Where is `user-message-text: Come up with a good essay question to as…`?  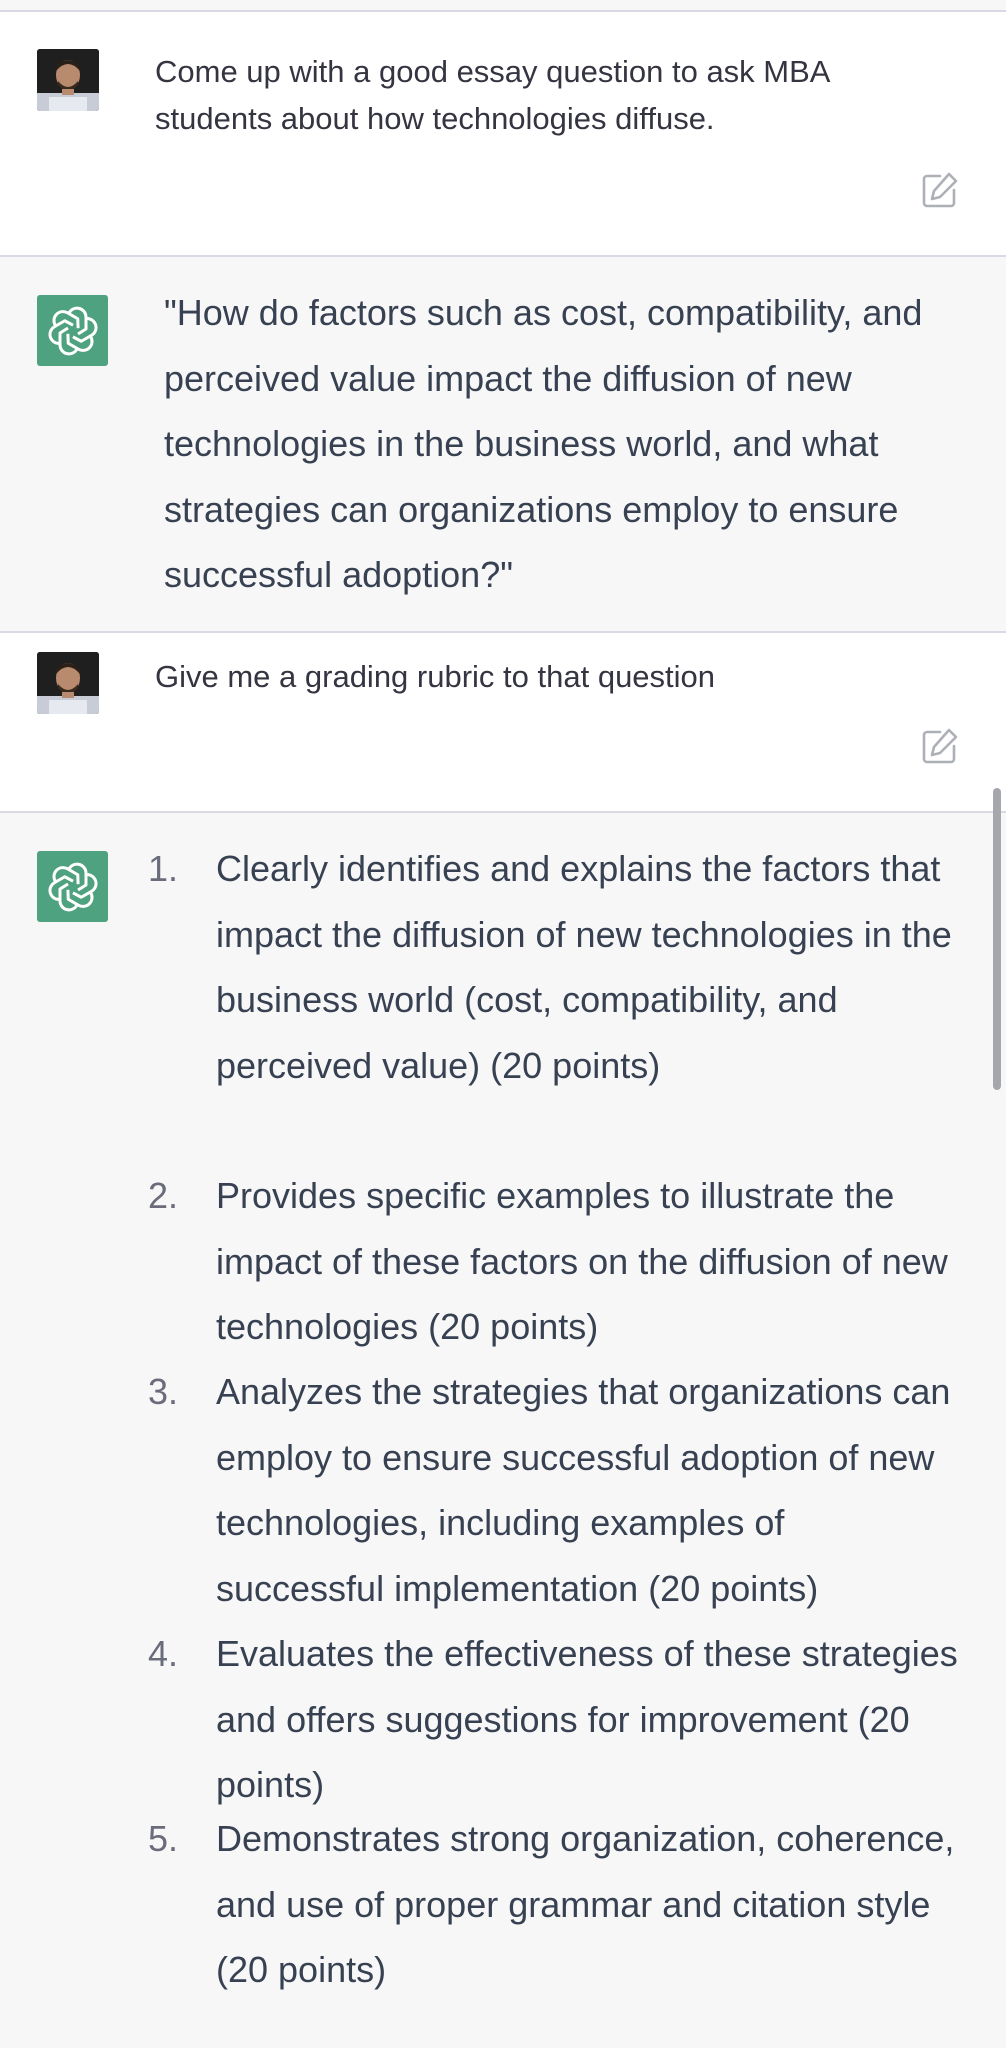 user-message-text: Come up with a good essay question to as… is located at coordinates (492, 95).